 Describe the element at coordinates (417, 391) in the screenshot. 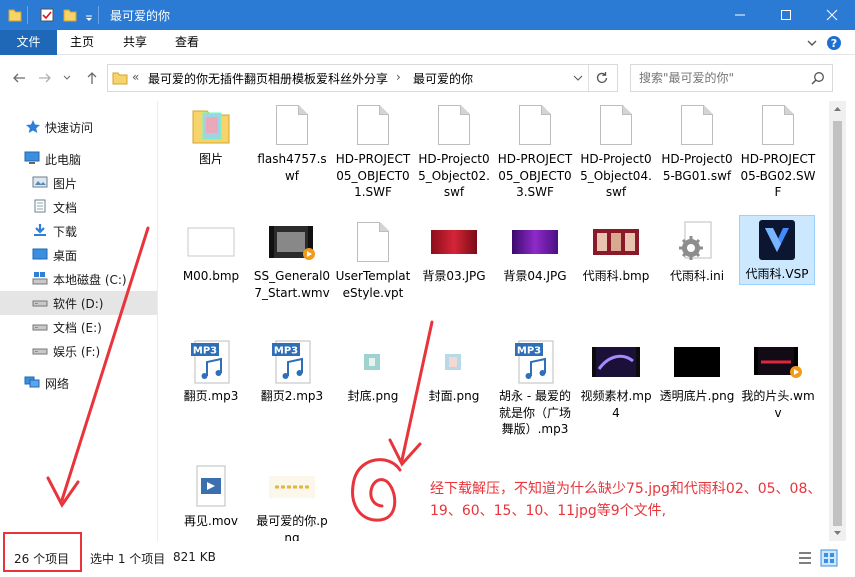

I see `annotation-arrow-right` at that location.